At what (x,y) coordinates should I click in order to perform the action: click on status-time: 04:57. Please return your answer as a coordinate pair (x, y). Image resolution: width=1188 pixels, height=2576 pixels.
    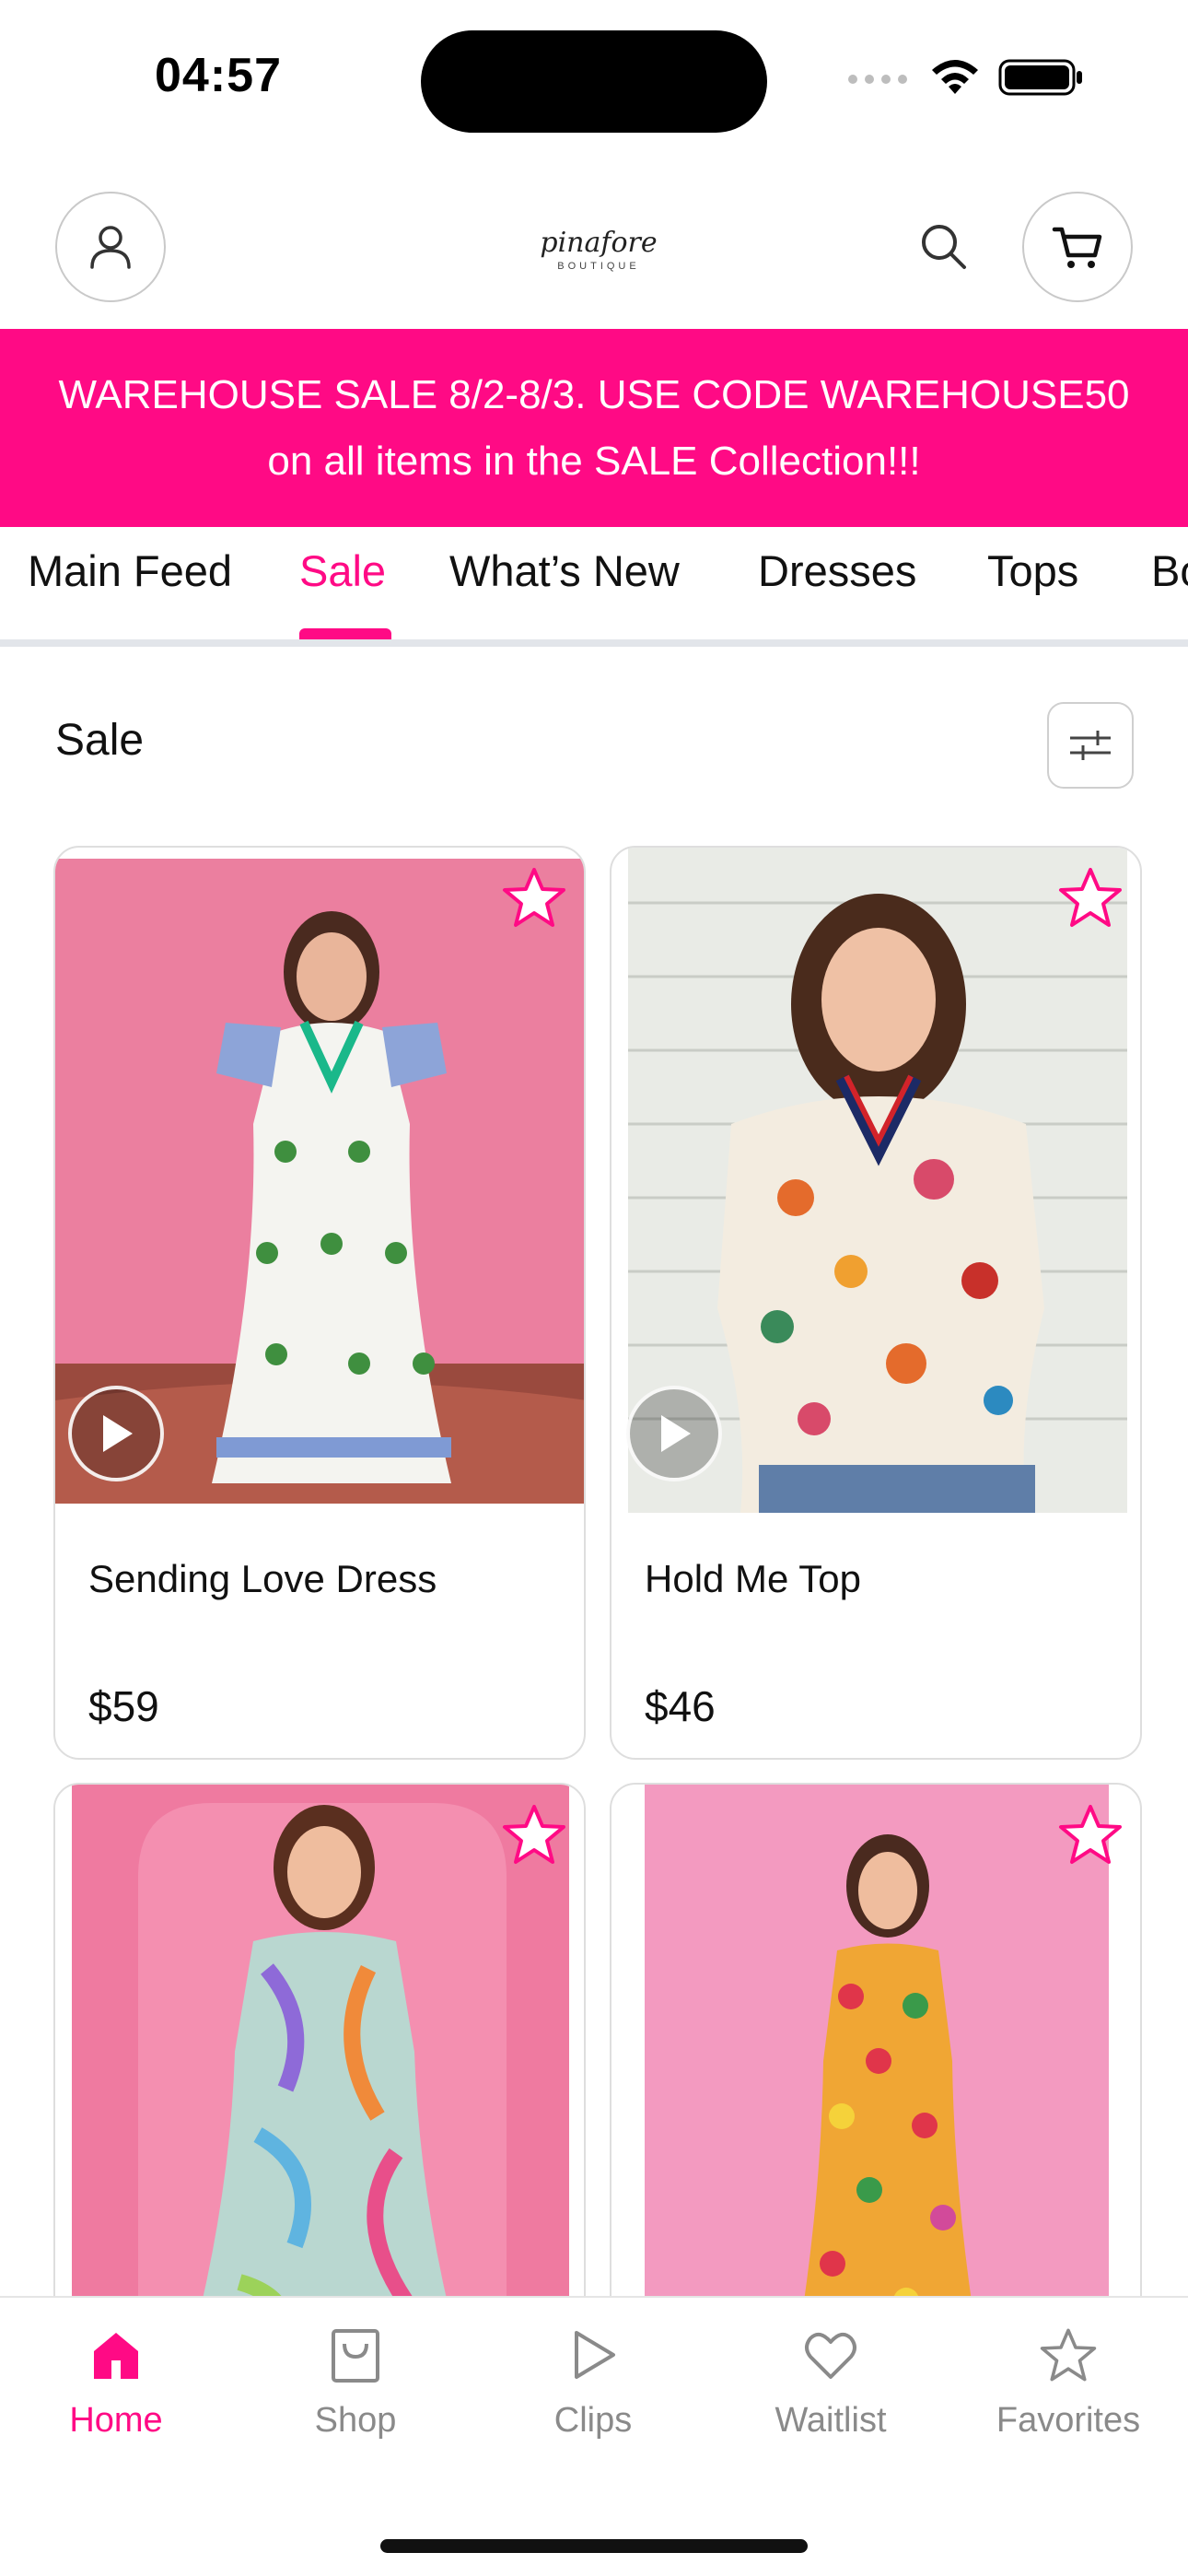
    Looking at the image, I should click on (218, 75).